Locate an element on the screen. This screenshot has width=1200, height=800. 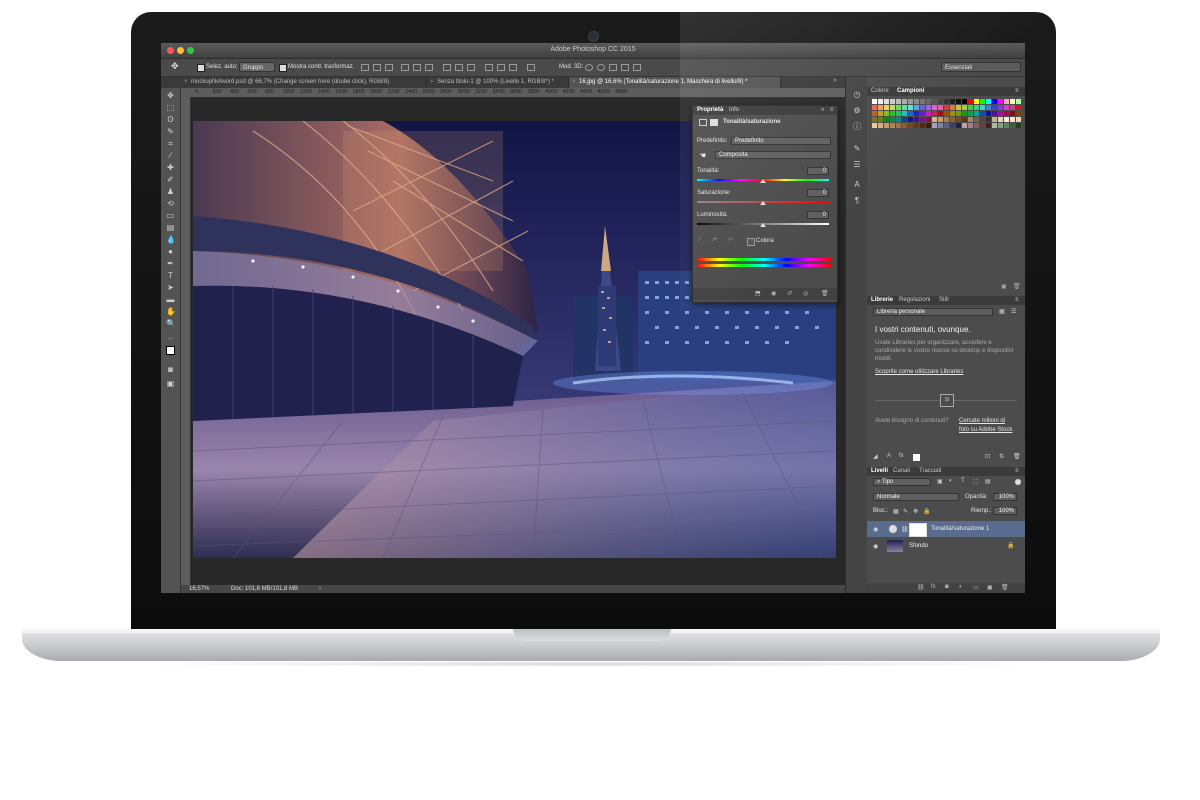
delete-library-item-icon: 🗑 is located at coordinates (1017, 456).